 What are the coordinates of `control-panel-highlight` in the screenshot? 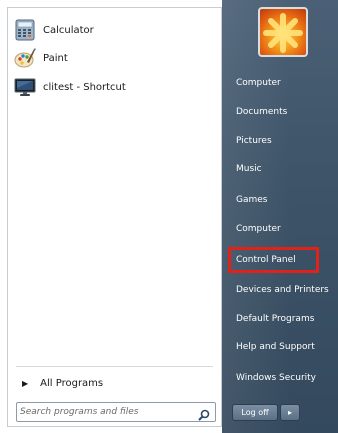 It's located at (273, 260).